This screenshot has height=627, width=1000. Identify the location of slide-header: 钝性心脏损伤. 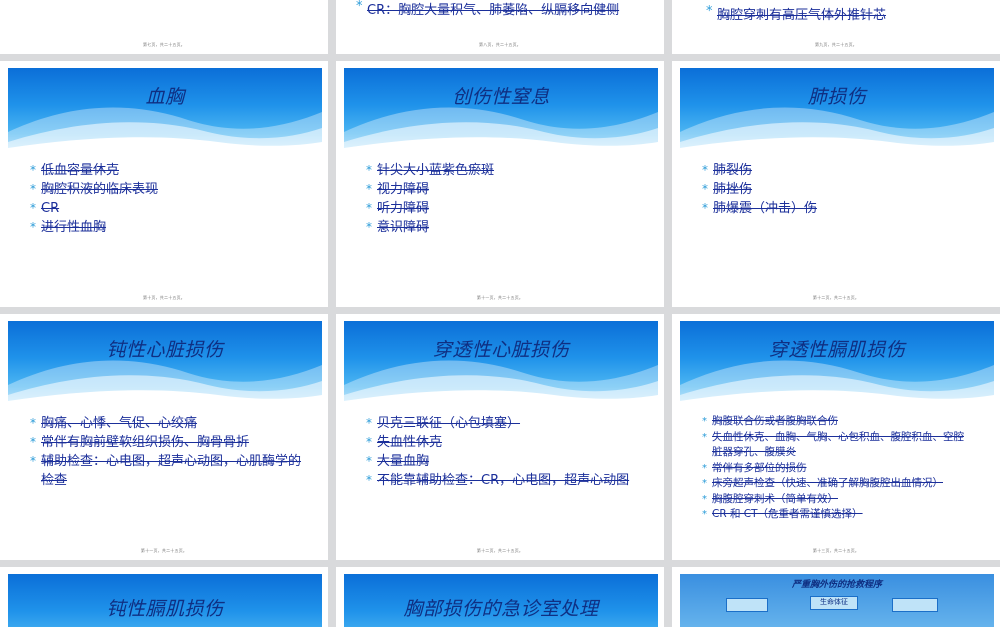
(165, 362).